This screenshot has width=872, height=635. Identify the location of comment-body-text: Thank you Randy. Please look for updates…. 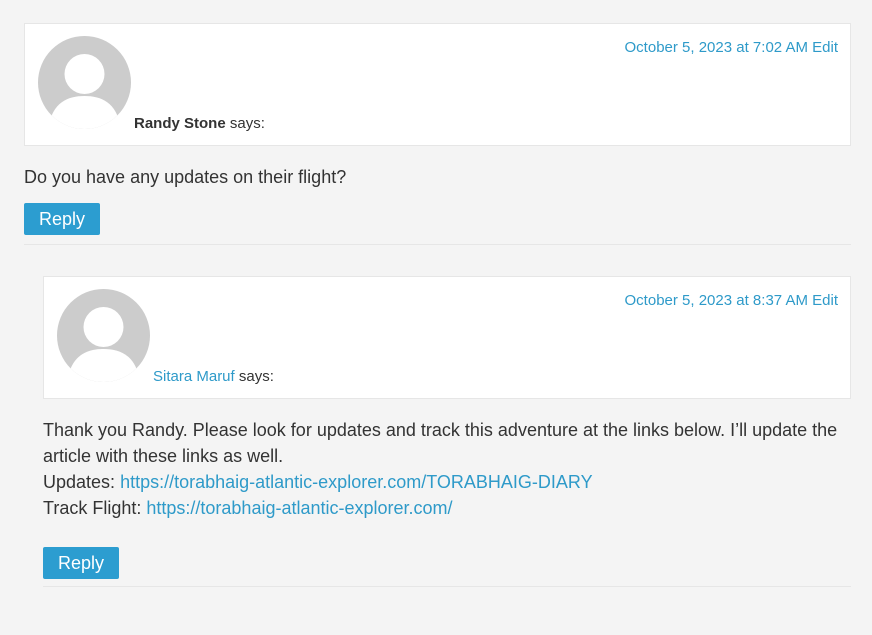
(440, 443).